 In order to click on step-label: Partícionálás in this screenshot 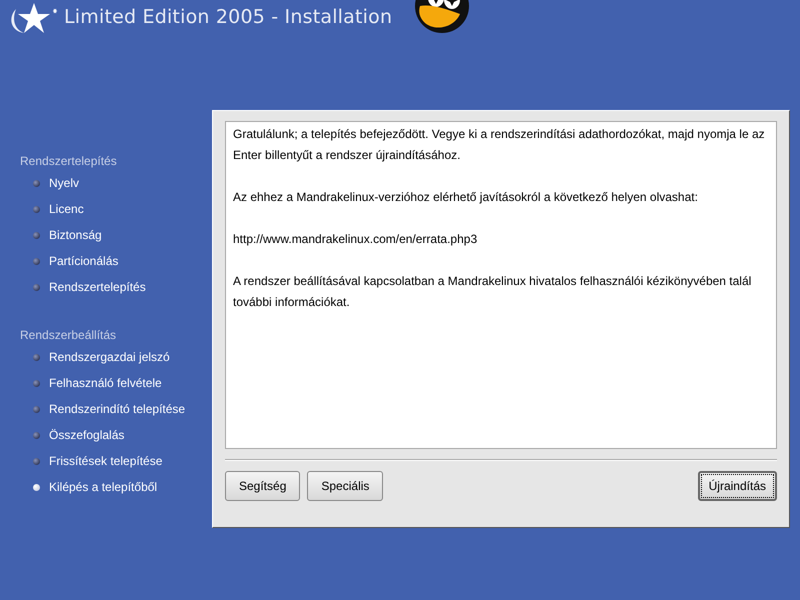, I will do `click(83, 261)`.